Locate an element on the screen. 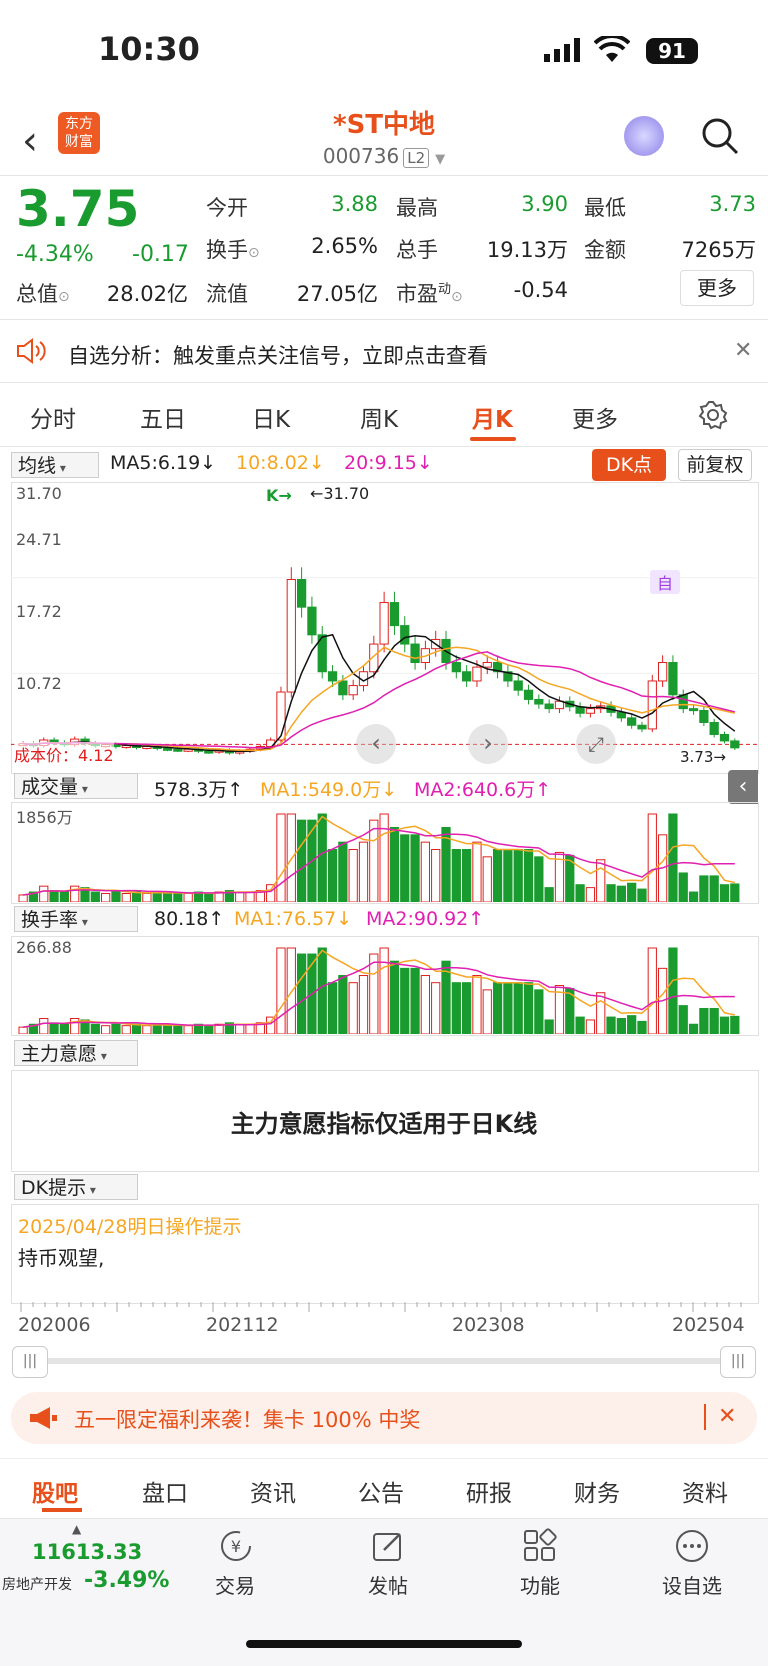 Image resolution: width=768 pixels, height=1666 pixels. turnover-ma1: MA1:76.57↓ is located at coordinates (293, 919).